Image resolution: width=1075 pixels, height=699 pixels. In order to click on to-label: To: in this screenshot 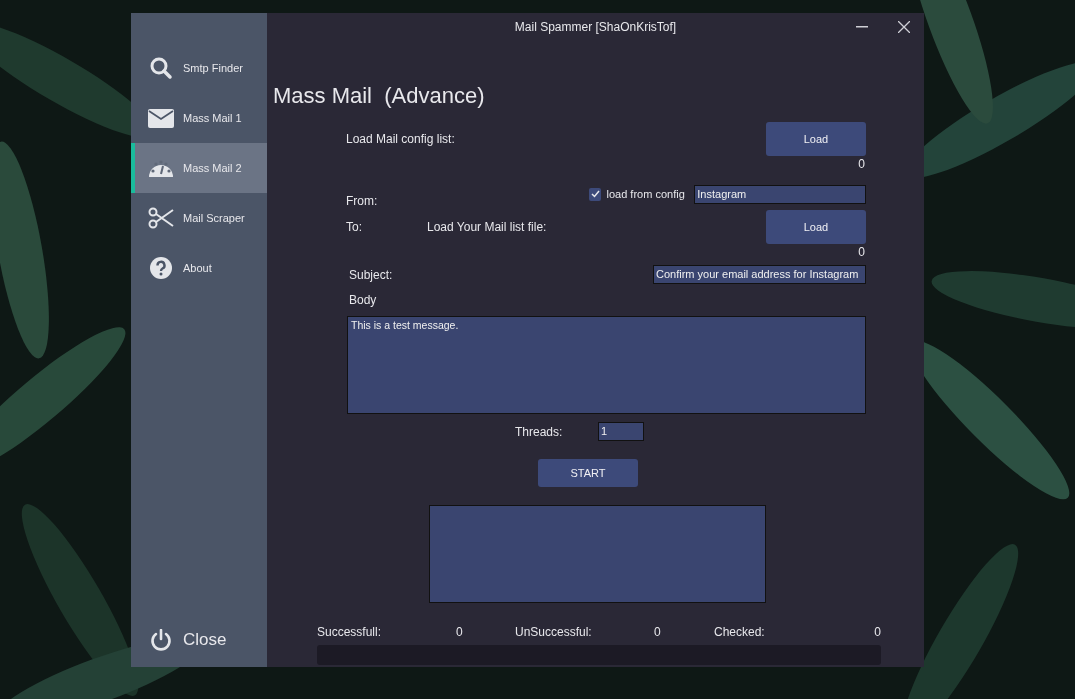, I will do `click(354, 227)`.